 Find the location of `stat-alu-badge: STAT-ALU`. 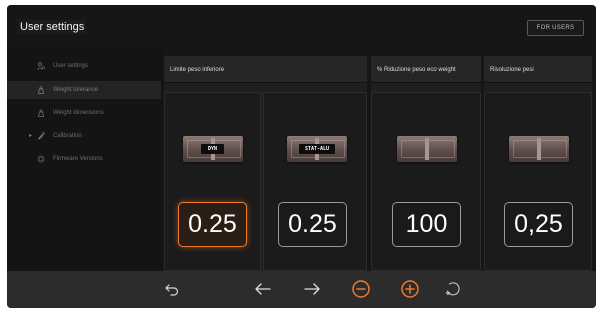

stat-alu-badge: STAT-ALU is located at coordinates (317, 149).